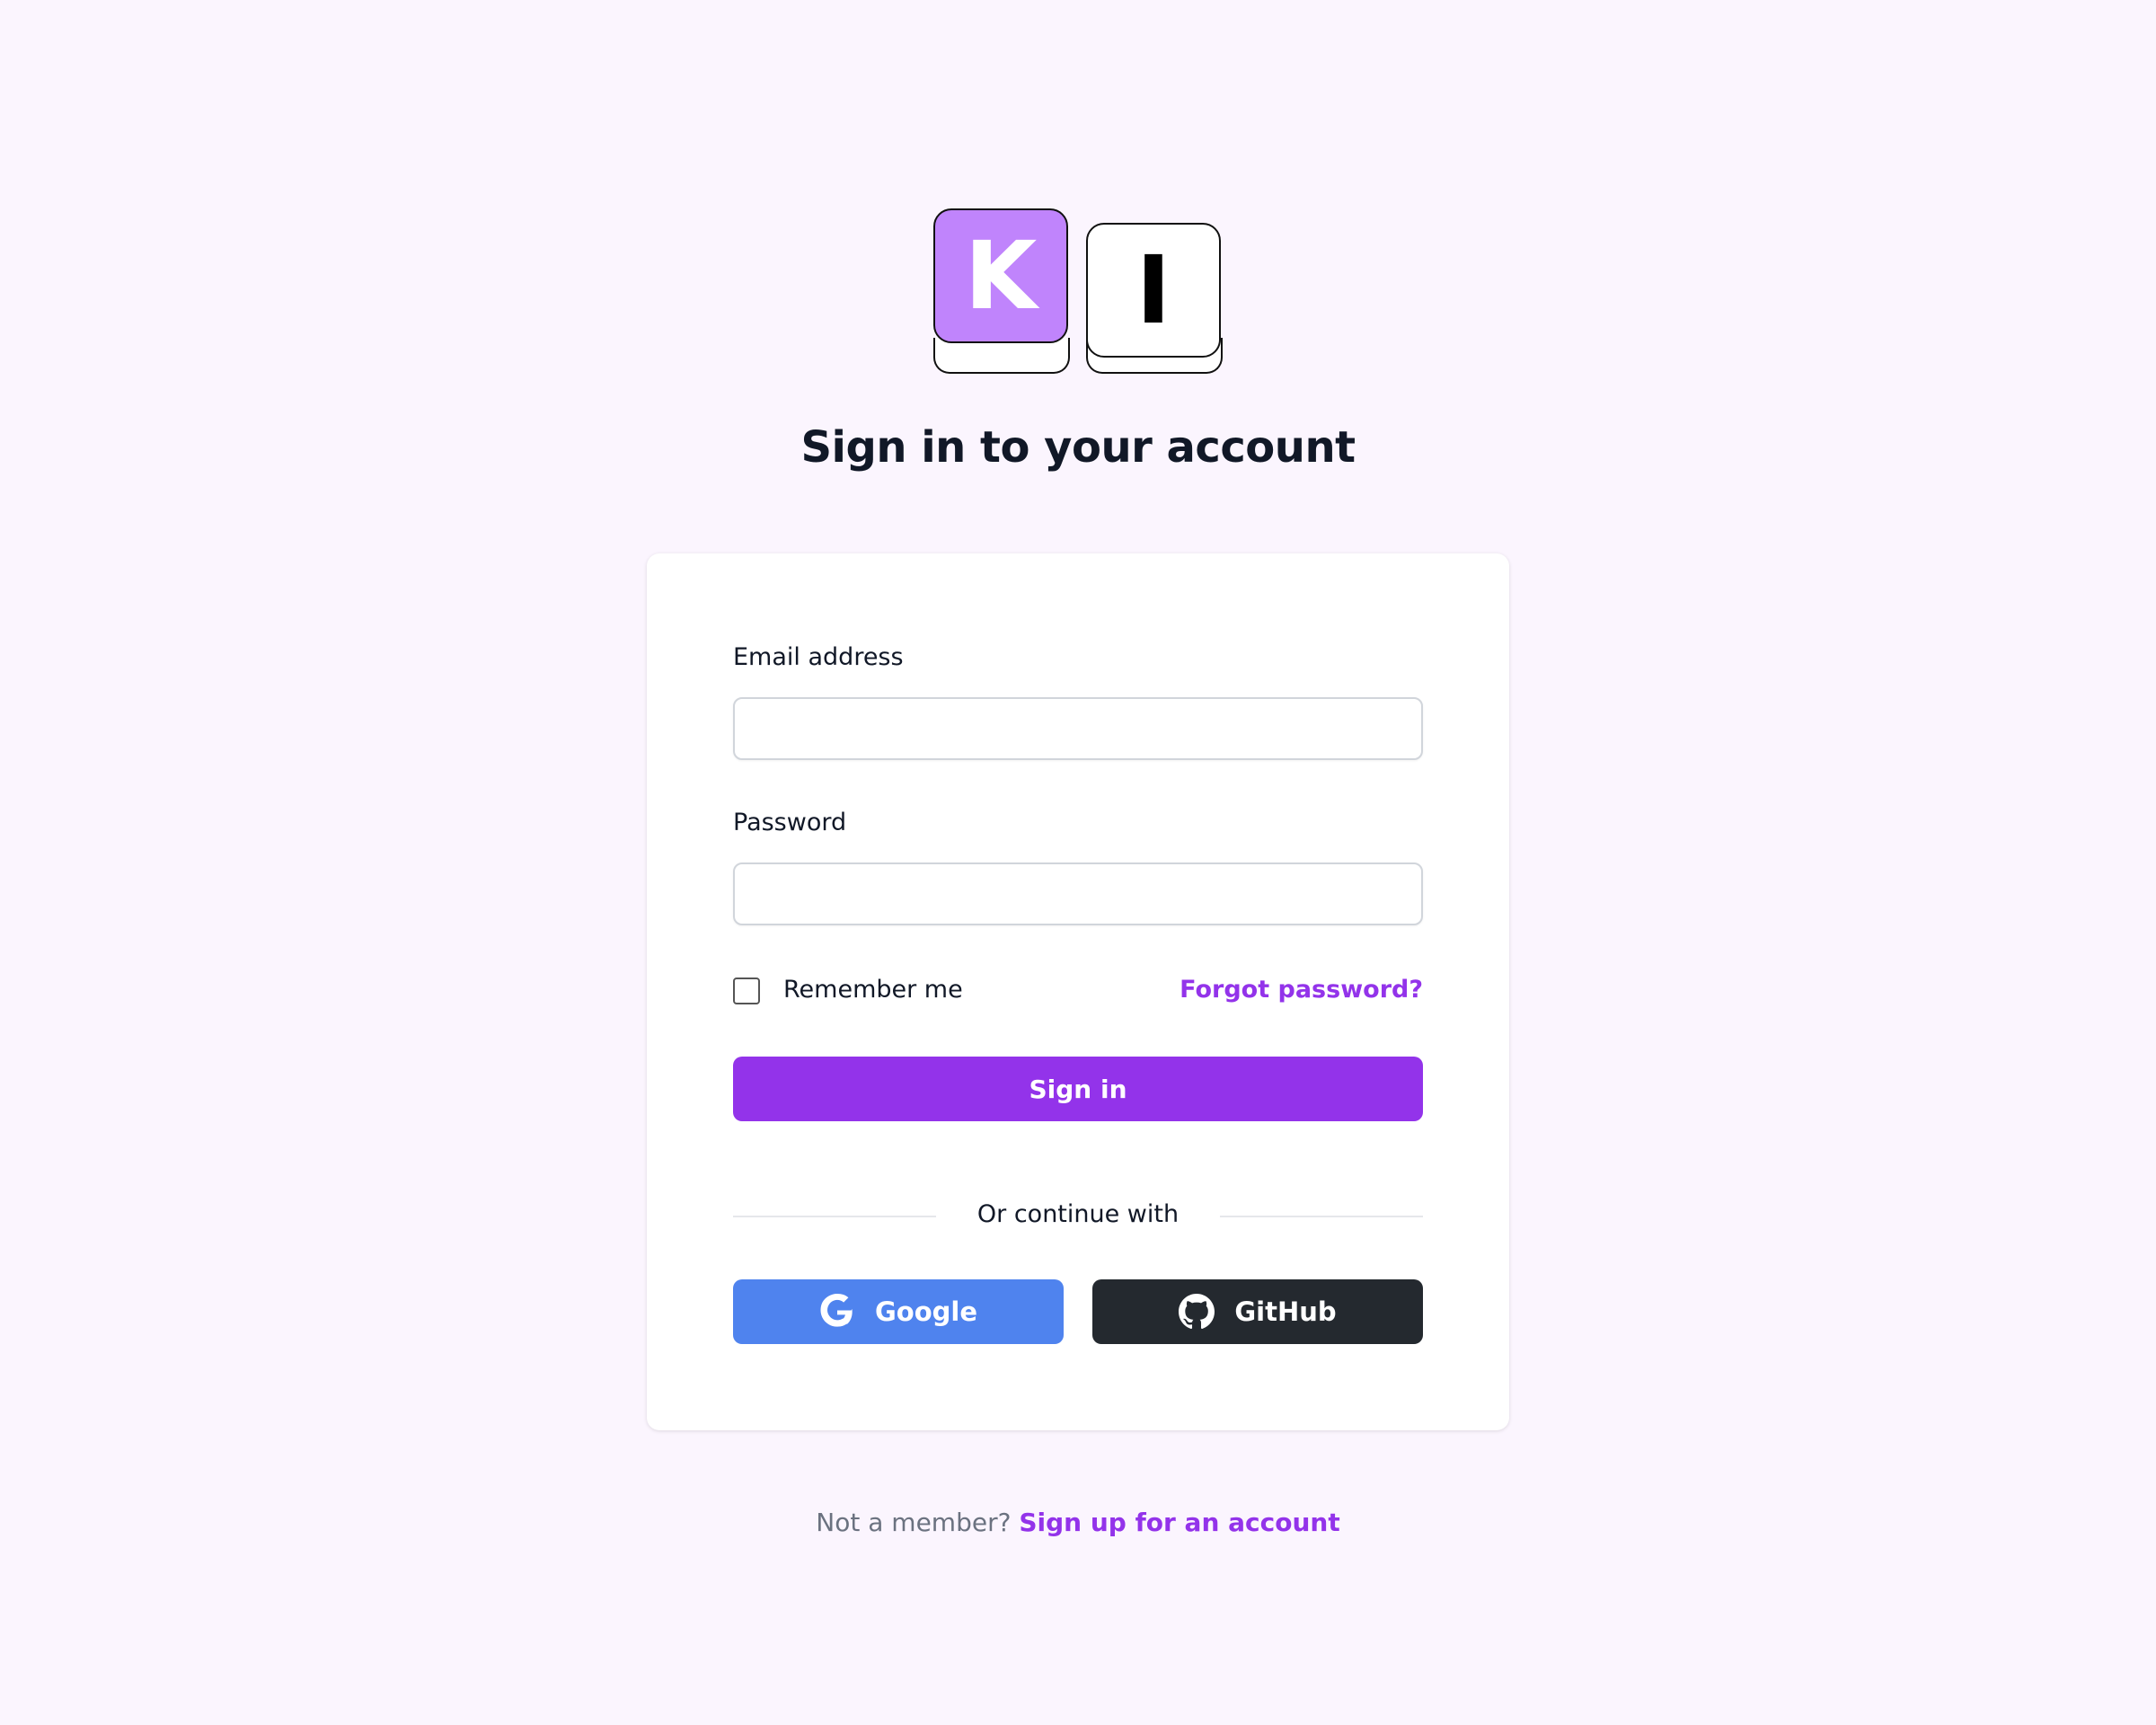 The image size is (2156, 1725). I want to click on sign-up-link: Sign up for an account, so click(1179, 1522).